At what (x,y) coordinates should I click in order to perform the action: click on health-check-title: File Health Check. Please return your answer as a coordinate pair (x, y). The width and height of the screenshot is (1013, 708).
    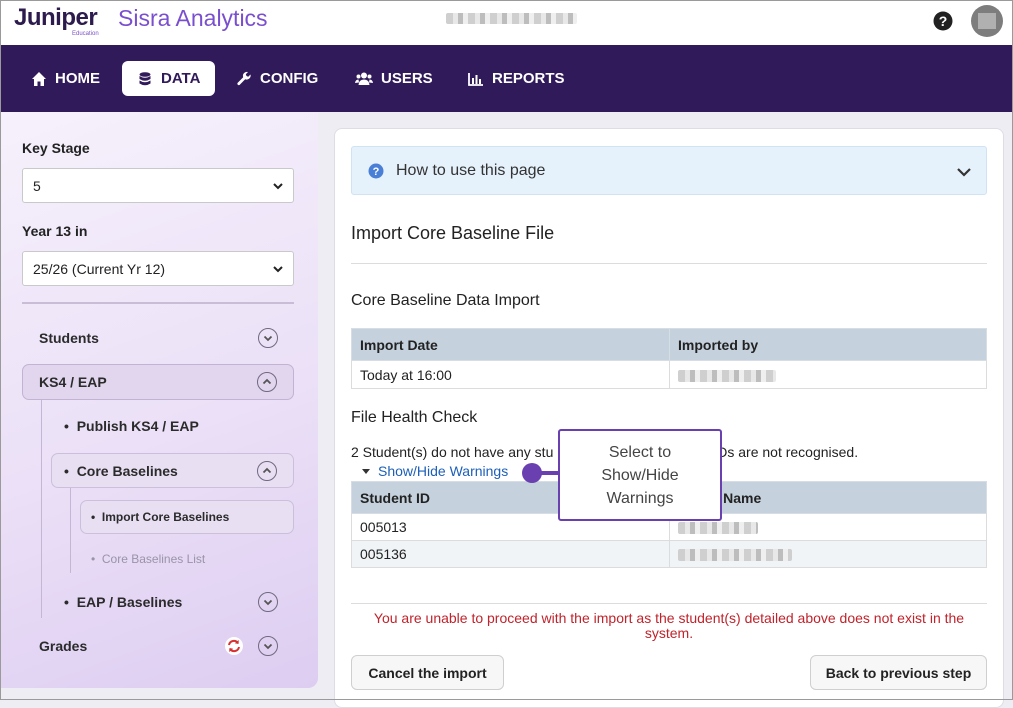
    Looking at the image, I should click on (414, 417).